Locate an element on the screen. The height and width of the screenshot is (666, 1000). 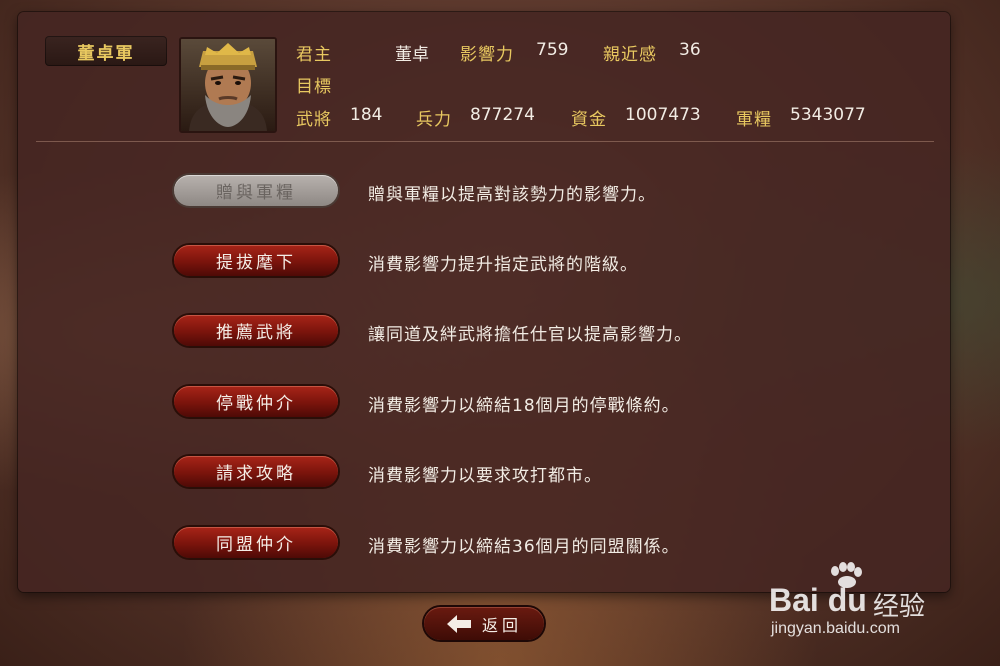
ceasefire-mediation-button: 停戰仲介 is located at coordinates (256, 401).